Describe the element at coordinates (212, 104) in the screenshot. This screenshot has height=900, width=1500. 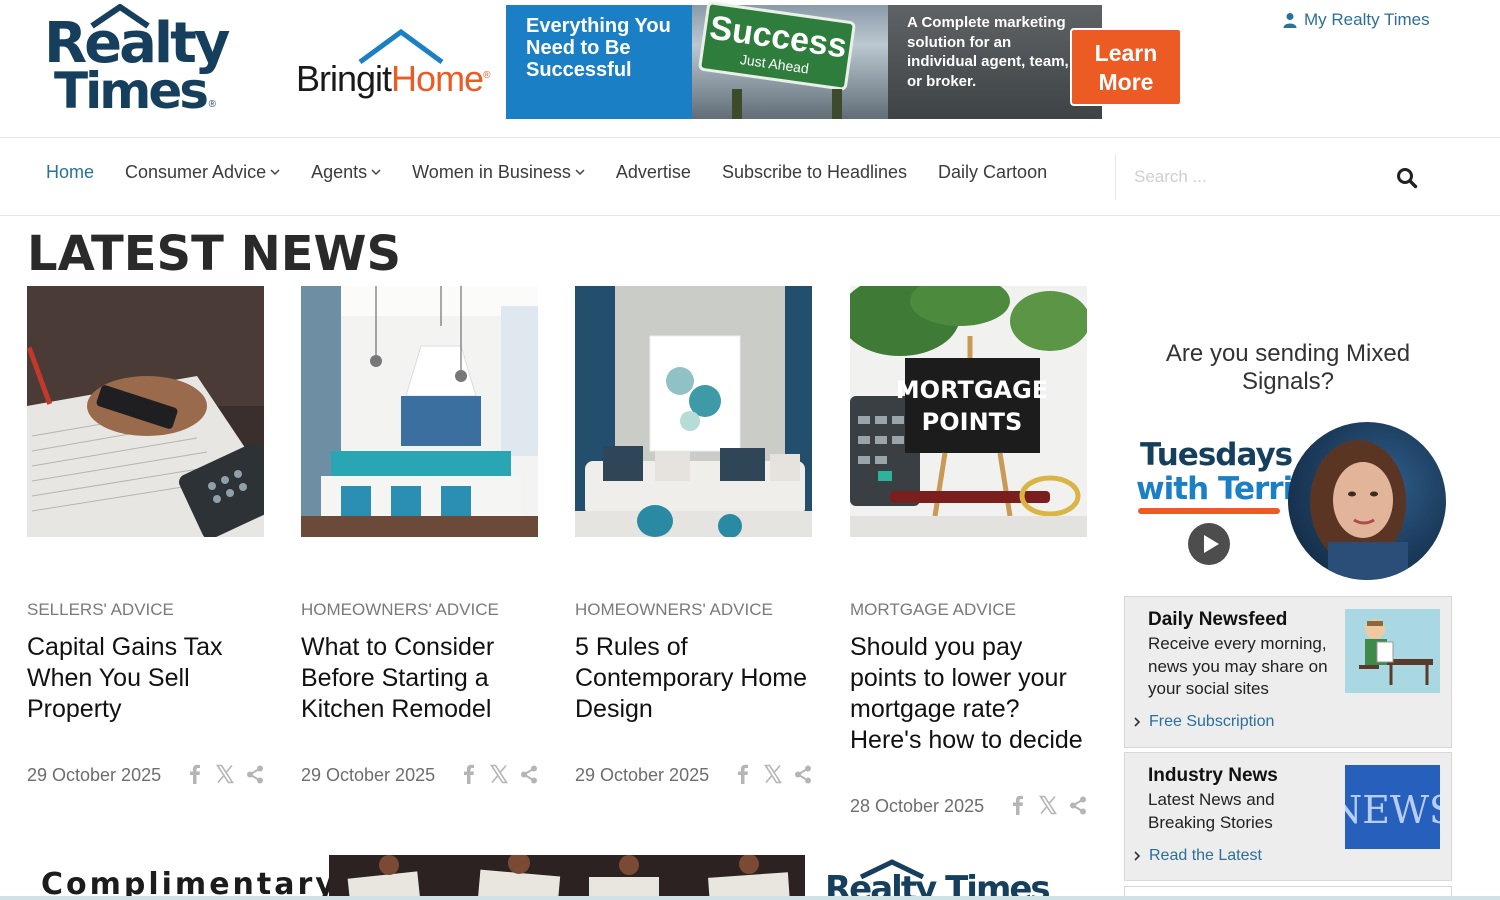
I see `logo-registered-mark: ®` at that location.